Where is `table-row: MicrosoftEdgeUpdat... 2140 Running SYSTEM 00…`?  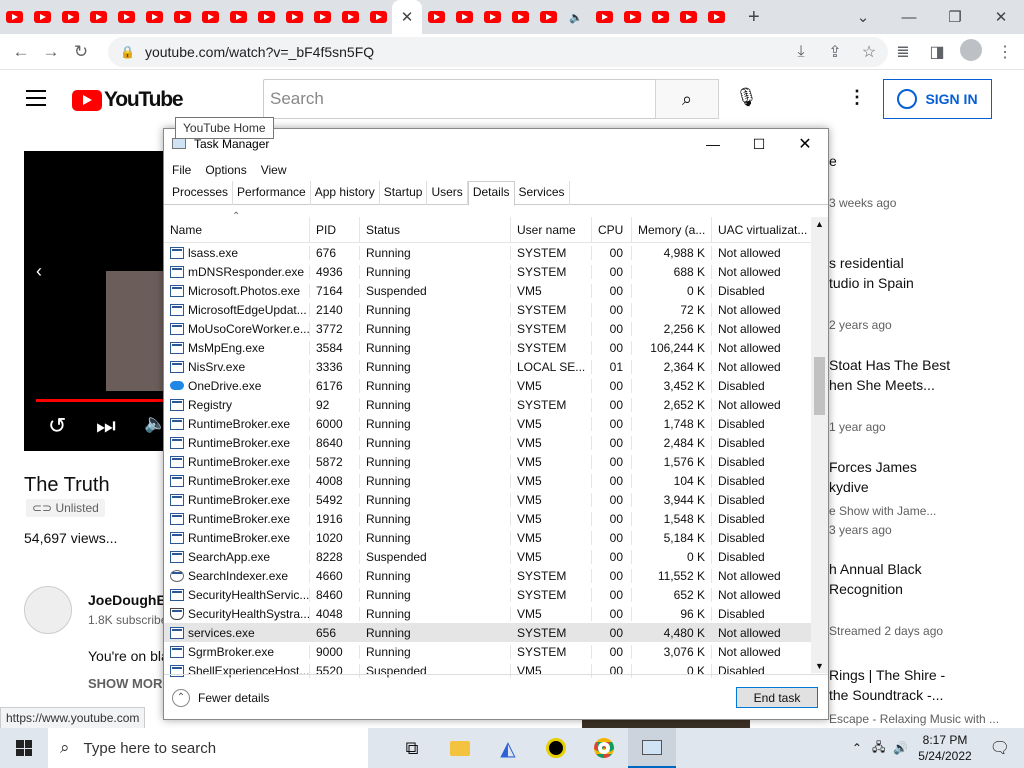 table-row: MicrosoftEdgeUpdat... 2140 Running SYSTEM 00… is located at coordinates (496, 309).